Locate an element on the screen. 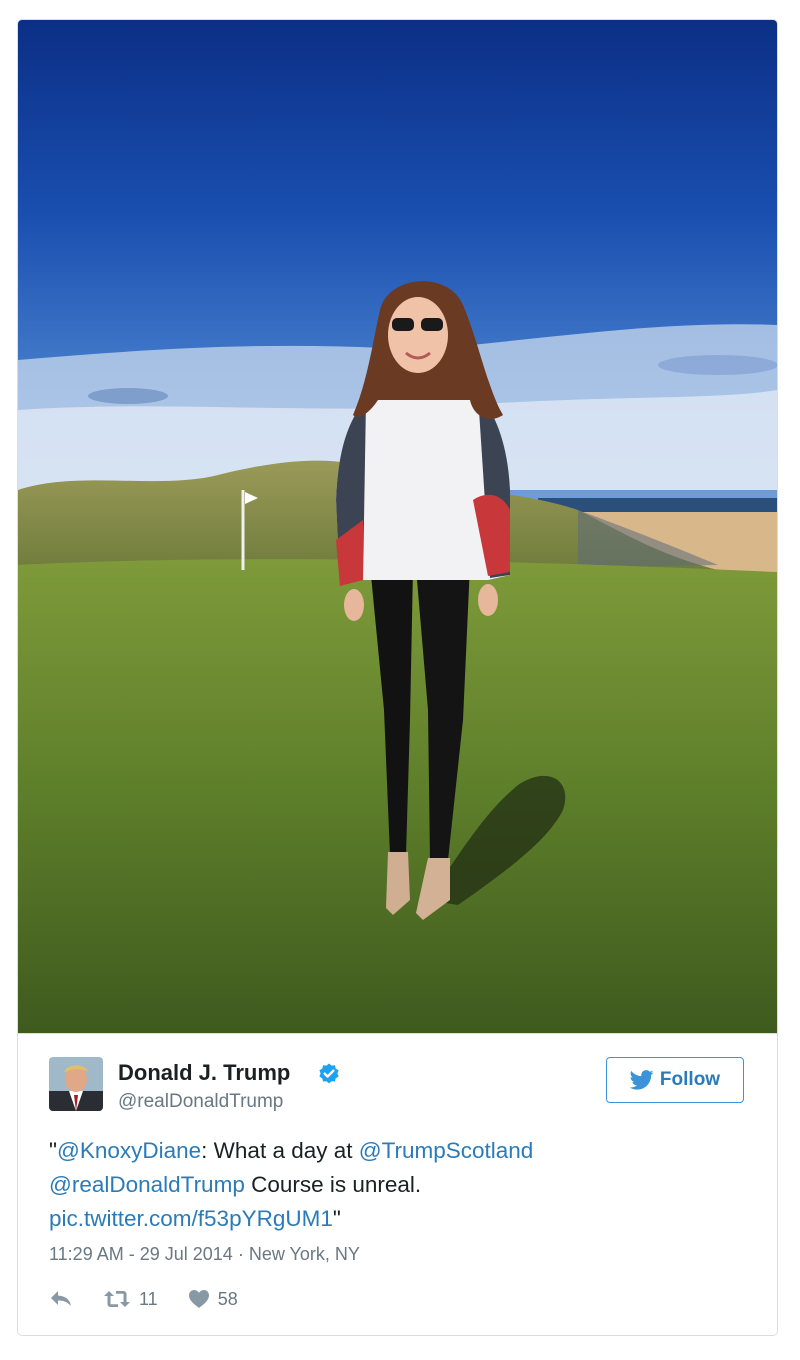 Image resolution: width=800 pixels, height=1360 pixels. follow-label: Follow is located at coordinates (690, 1079).